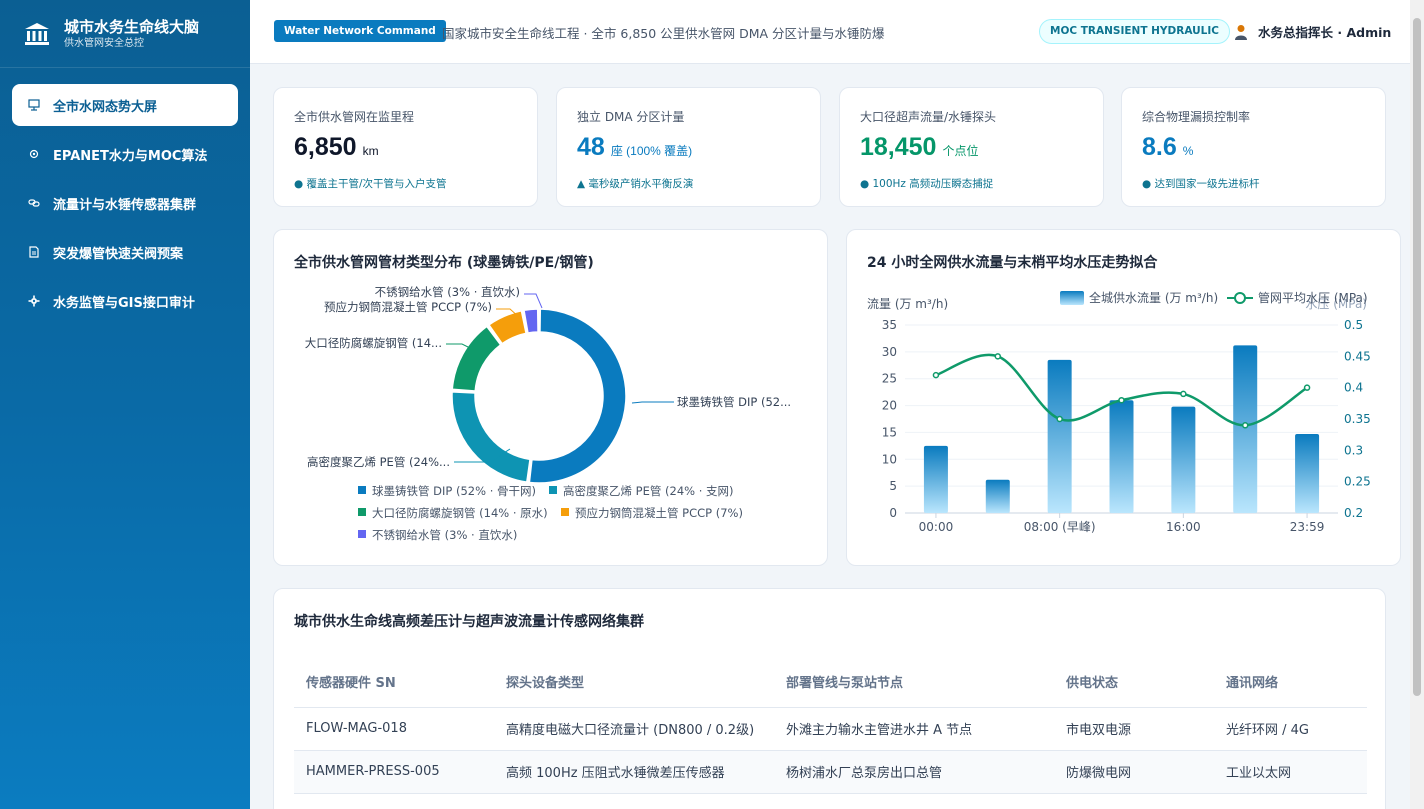 The height and width of the screenshot is (809, 1424). Describe the element at coordinates (1196, 117) in the screenshot. I see `kpi-label: 综合物理漏损控制率` at that location.